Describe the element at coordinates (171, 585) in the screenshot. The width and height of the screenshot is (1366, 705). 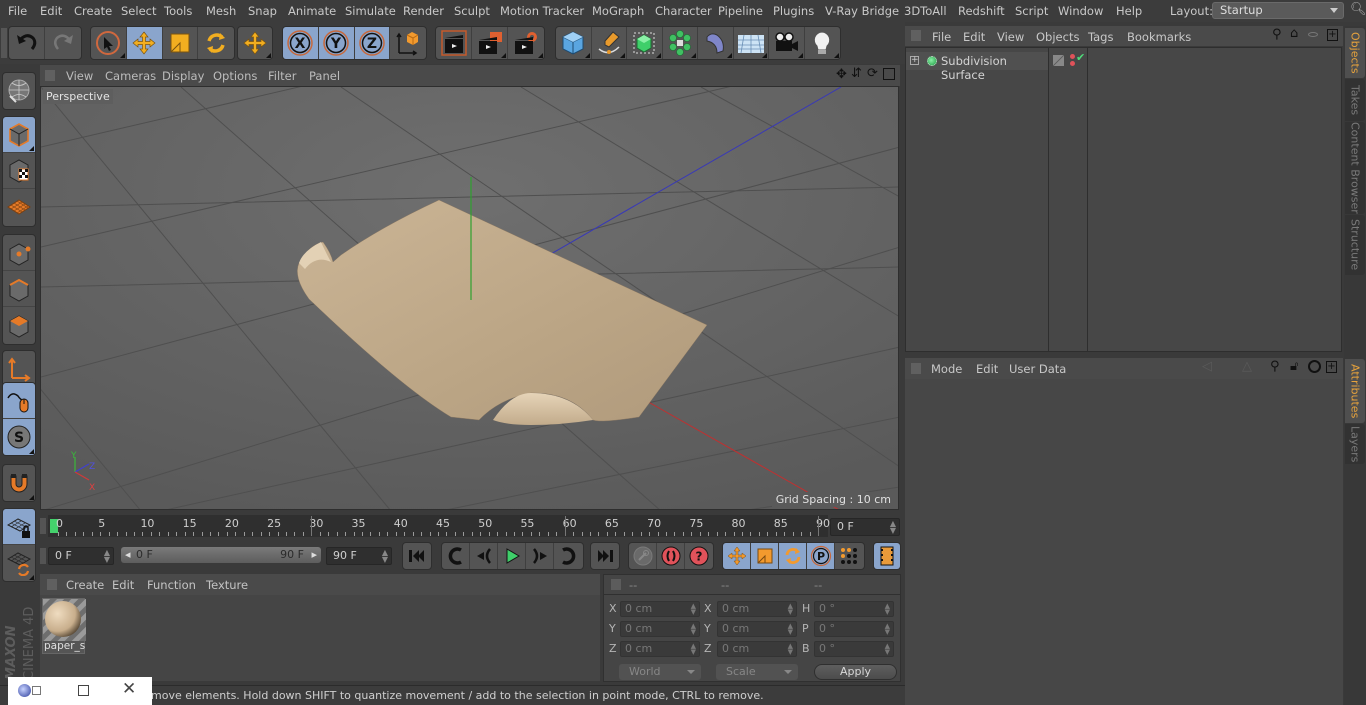
I see `material-menu-function: Function` at that location.